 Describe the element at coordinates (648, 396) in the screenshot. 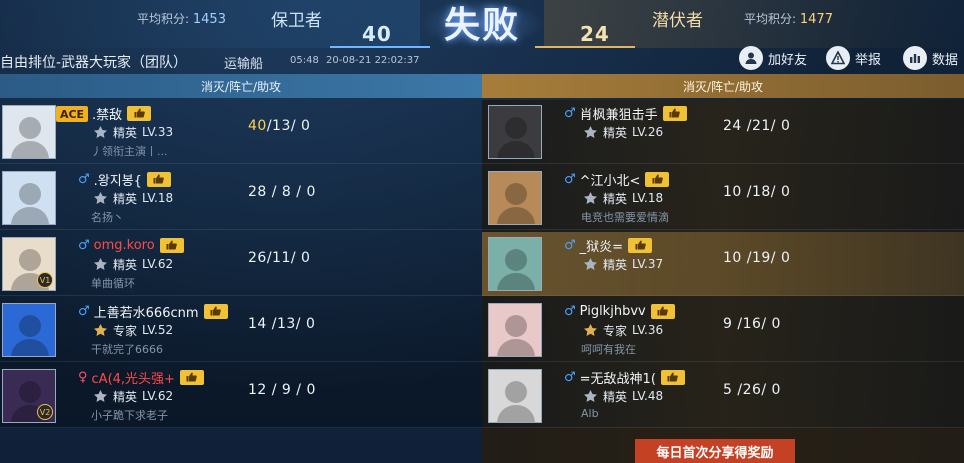

I see `player-level: LV.48` at that location.